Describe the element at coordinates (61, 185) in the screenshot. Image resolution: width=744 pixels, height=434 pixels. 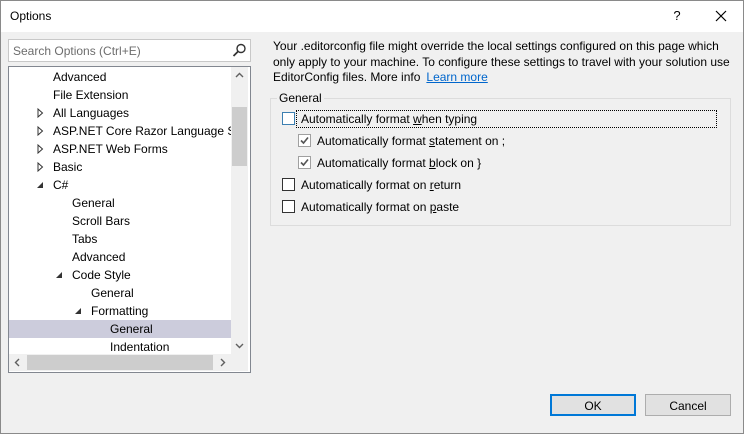
I see `tree-item-label: C#` at that location.